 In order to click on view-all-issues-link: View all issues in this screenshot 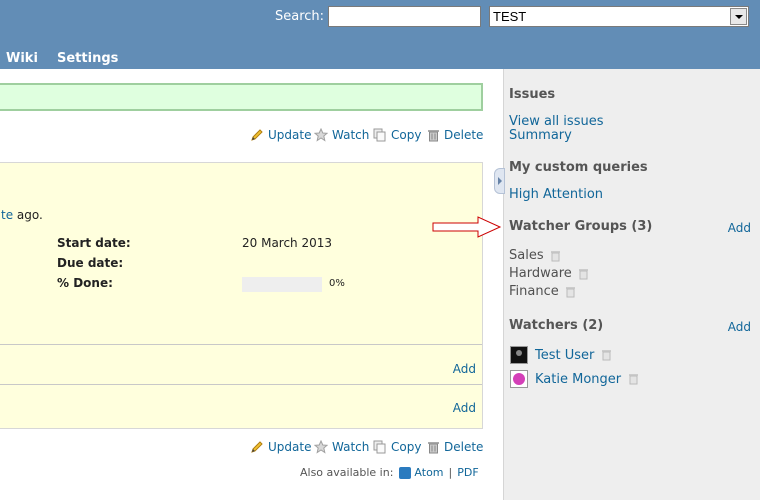, I will do `click(556, 121)`.